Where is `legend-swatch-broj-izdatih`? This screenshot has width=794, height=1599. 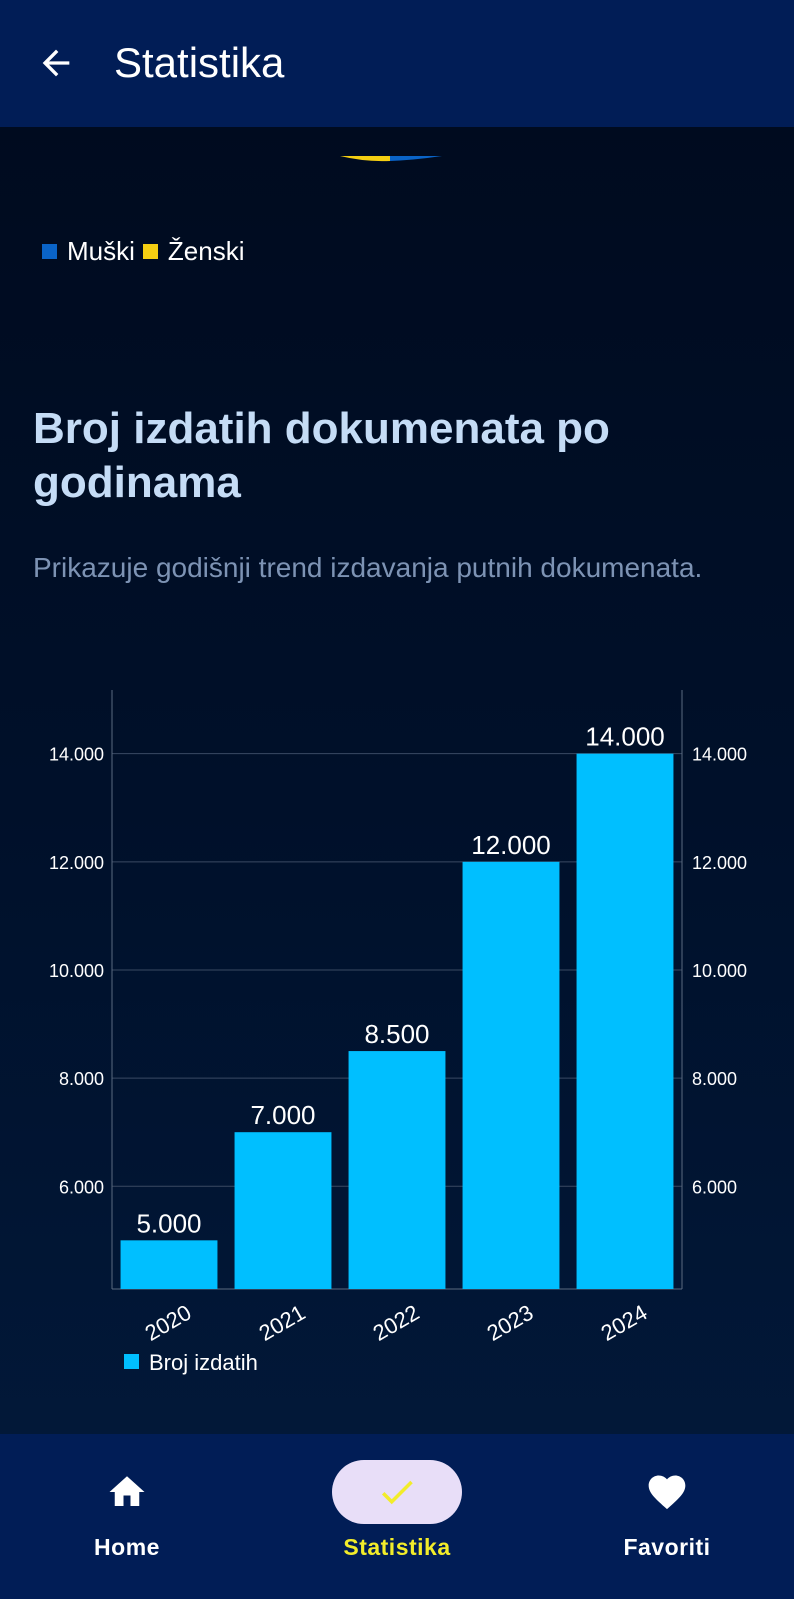
legend-swatch-broj-izdatih is located at coordinates (131, 1361).